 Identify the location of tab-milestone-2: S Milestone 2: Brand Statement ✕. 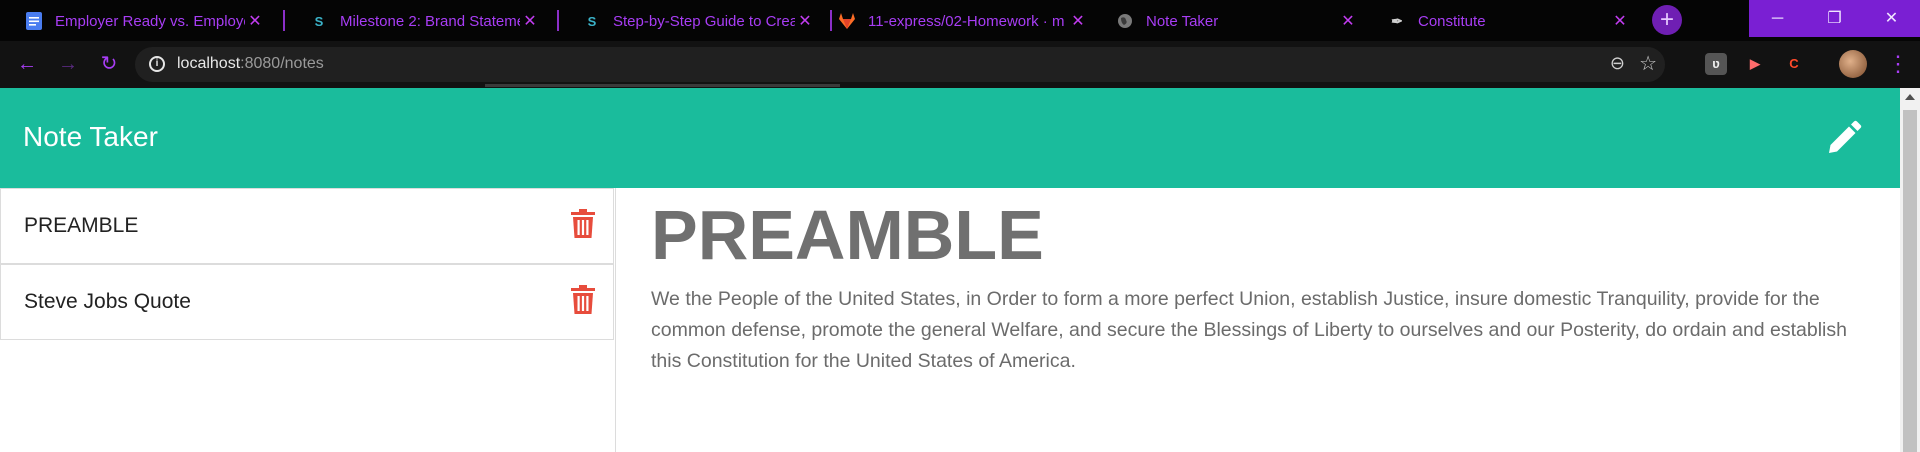
(421, 21).